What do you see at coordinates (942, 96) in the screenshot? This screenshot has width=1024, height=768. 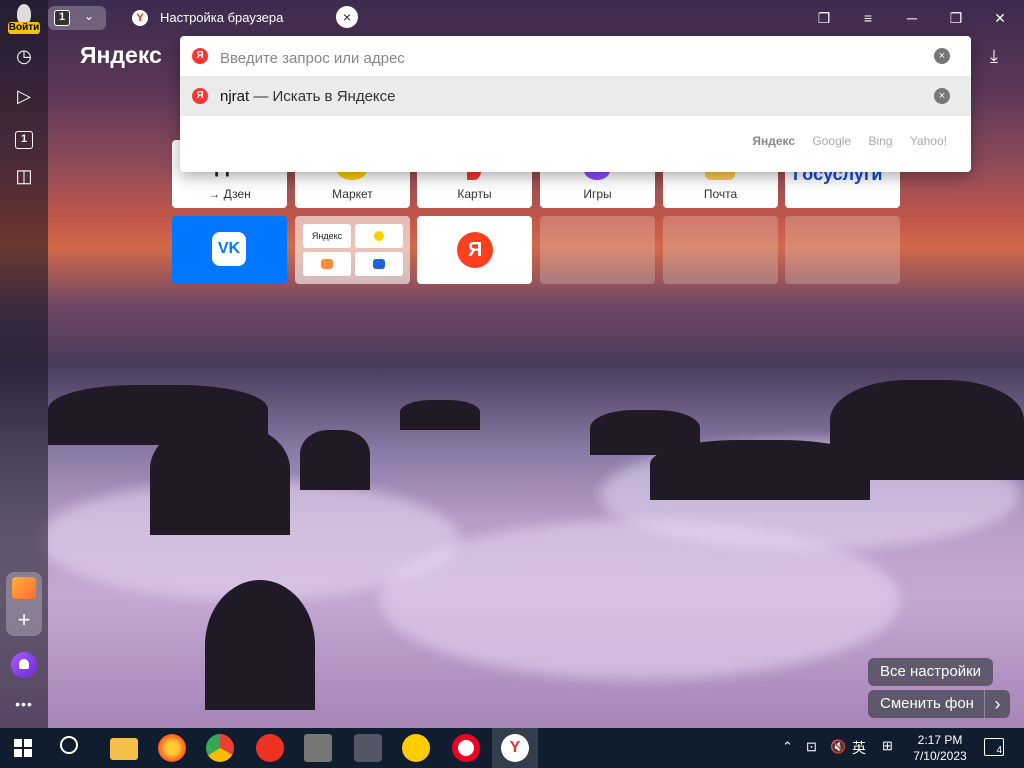 I see `remove-suggestion-icon: ×` at bounding box center [942, 96].